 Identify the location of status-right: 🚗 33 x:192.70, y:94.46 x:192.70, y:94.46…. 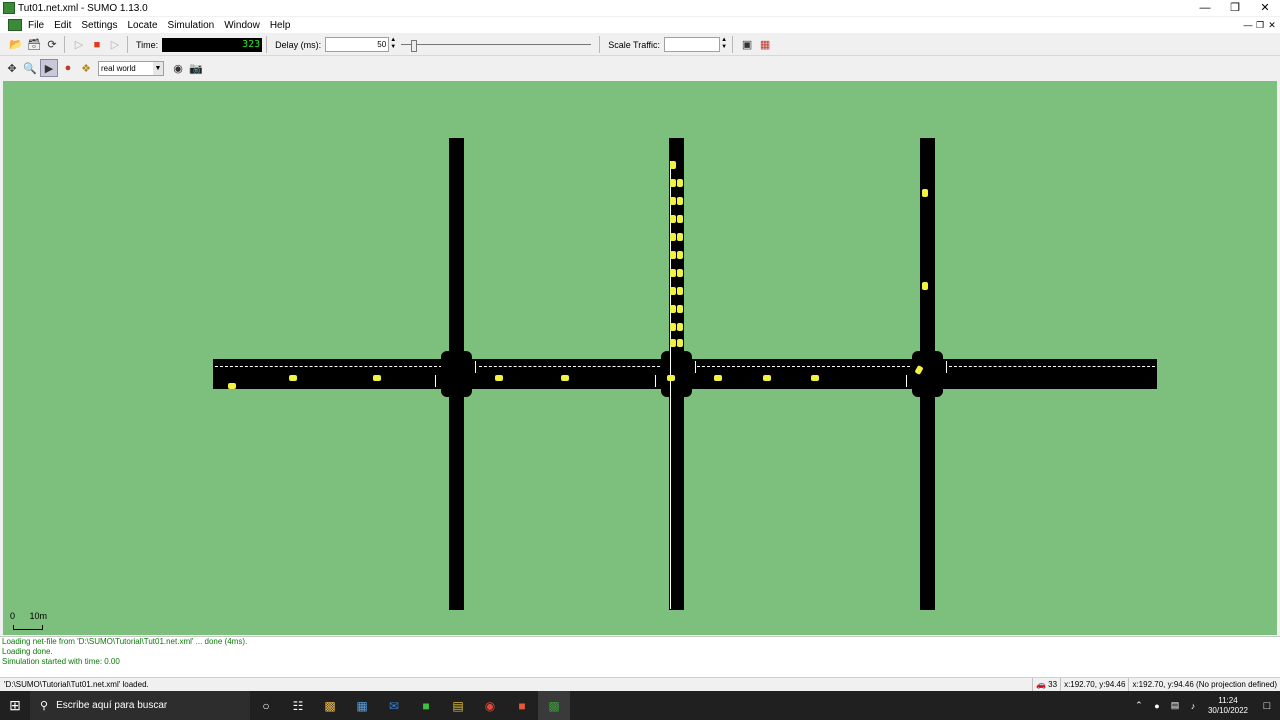
(1155, 685).